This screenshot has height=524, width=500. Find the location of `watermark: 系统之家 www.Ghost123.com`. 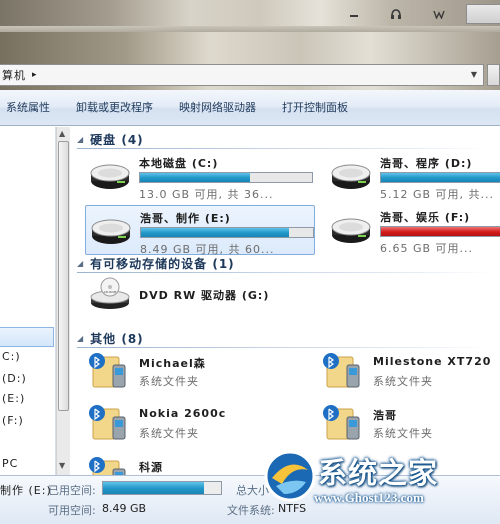

watermark: 系统之家 www.Ghost123.com is located at coordinates (381, 486).